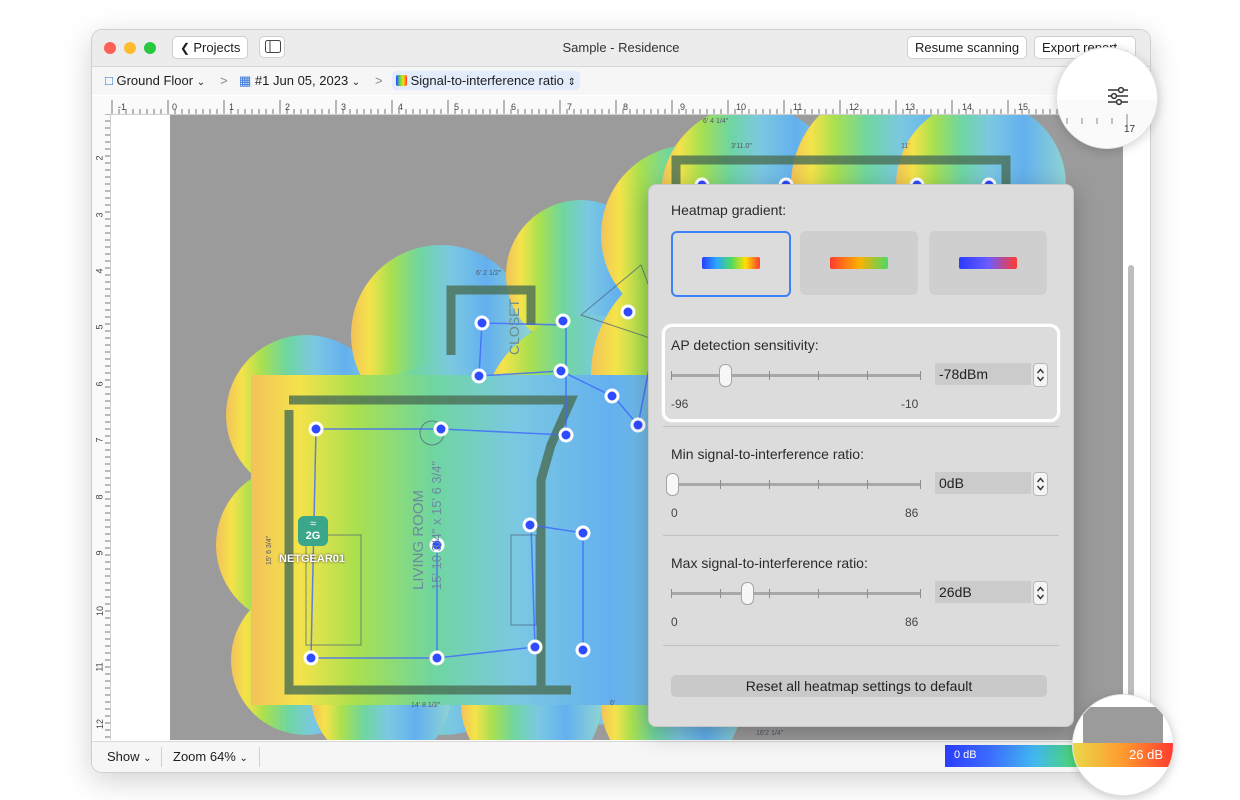  I want to click on sliders-icon, so click(1118, 96).